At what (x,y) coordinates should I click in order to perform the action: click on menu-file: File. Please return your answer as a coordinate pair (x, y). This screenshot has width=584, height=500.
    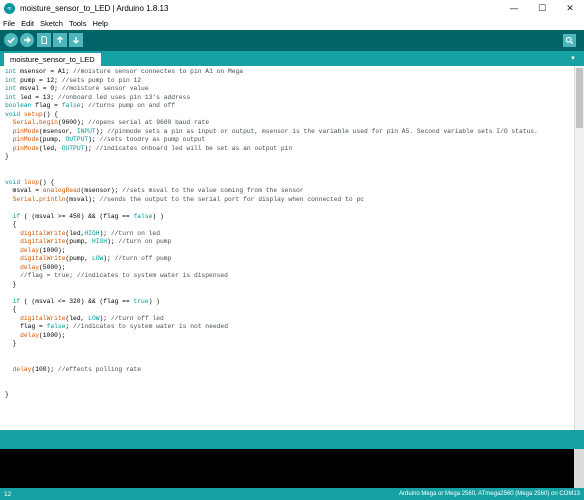
    Looking at the image, I should click on (9, 23).